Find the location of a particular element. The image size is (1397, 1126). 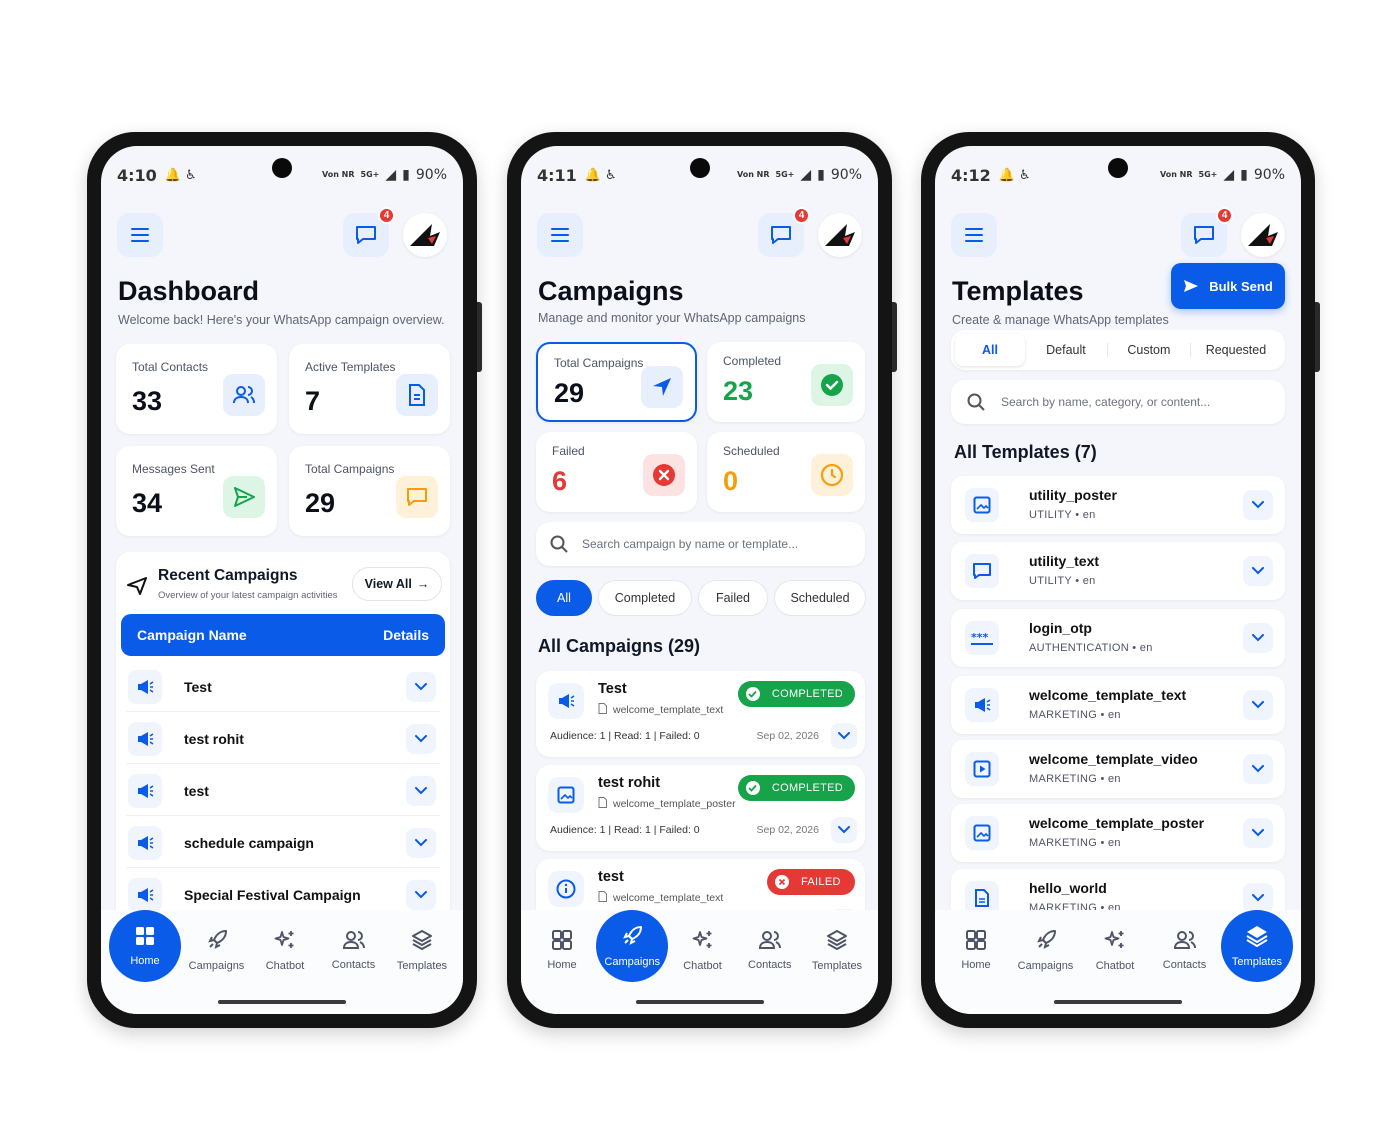

filter-scheduled: Scheduled is located at coordinates (820, 598).